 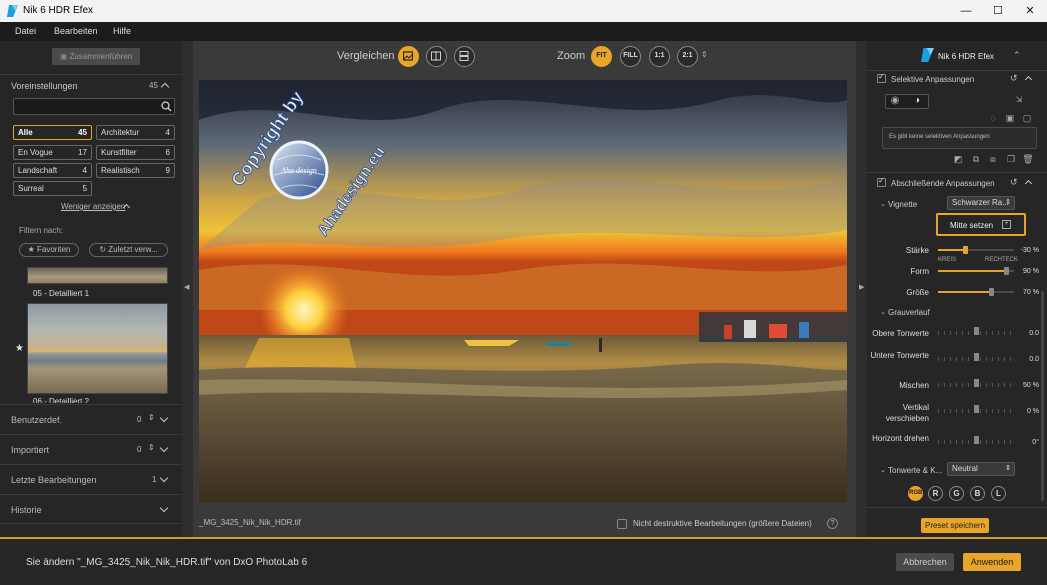 What do you see at coordinates (630, 56) in the screenshot?
I see `zoom-fill-button: FILL` at bounding box center [630, 56].